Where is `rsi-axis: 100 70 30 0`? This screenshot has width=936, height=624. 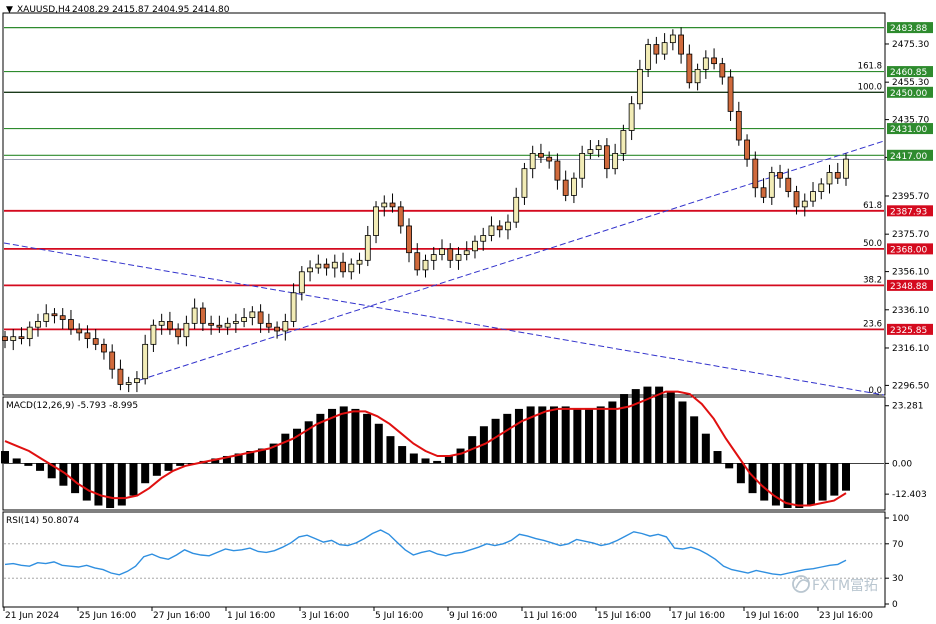
rsi-axis: 100 70 30 0 is located at coordinates (897, 562).